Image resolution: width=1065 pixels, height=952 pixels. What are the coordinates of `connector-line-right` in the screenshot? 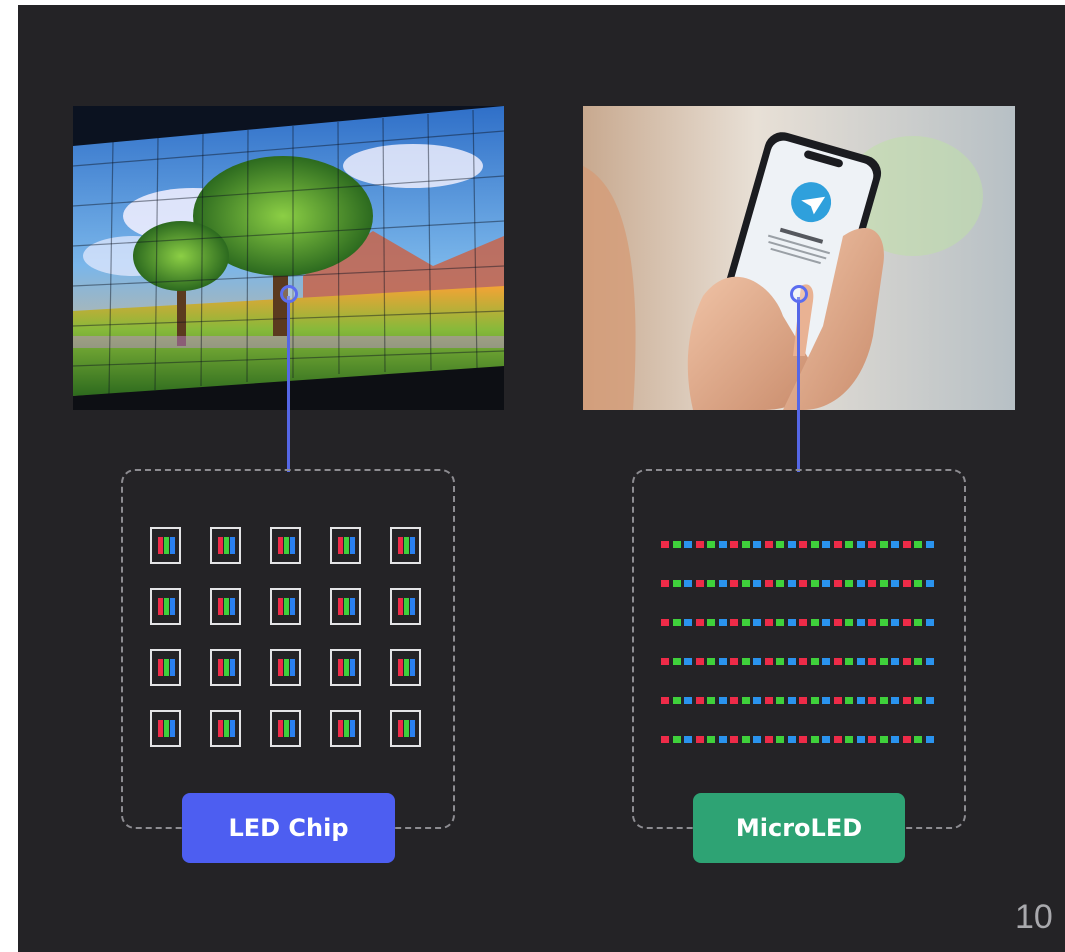 It's located at (798, 384).